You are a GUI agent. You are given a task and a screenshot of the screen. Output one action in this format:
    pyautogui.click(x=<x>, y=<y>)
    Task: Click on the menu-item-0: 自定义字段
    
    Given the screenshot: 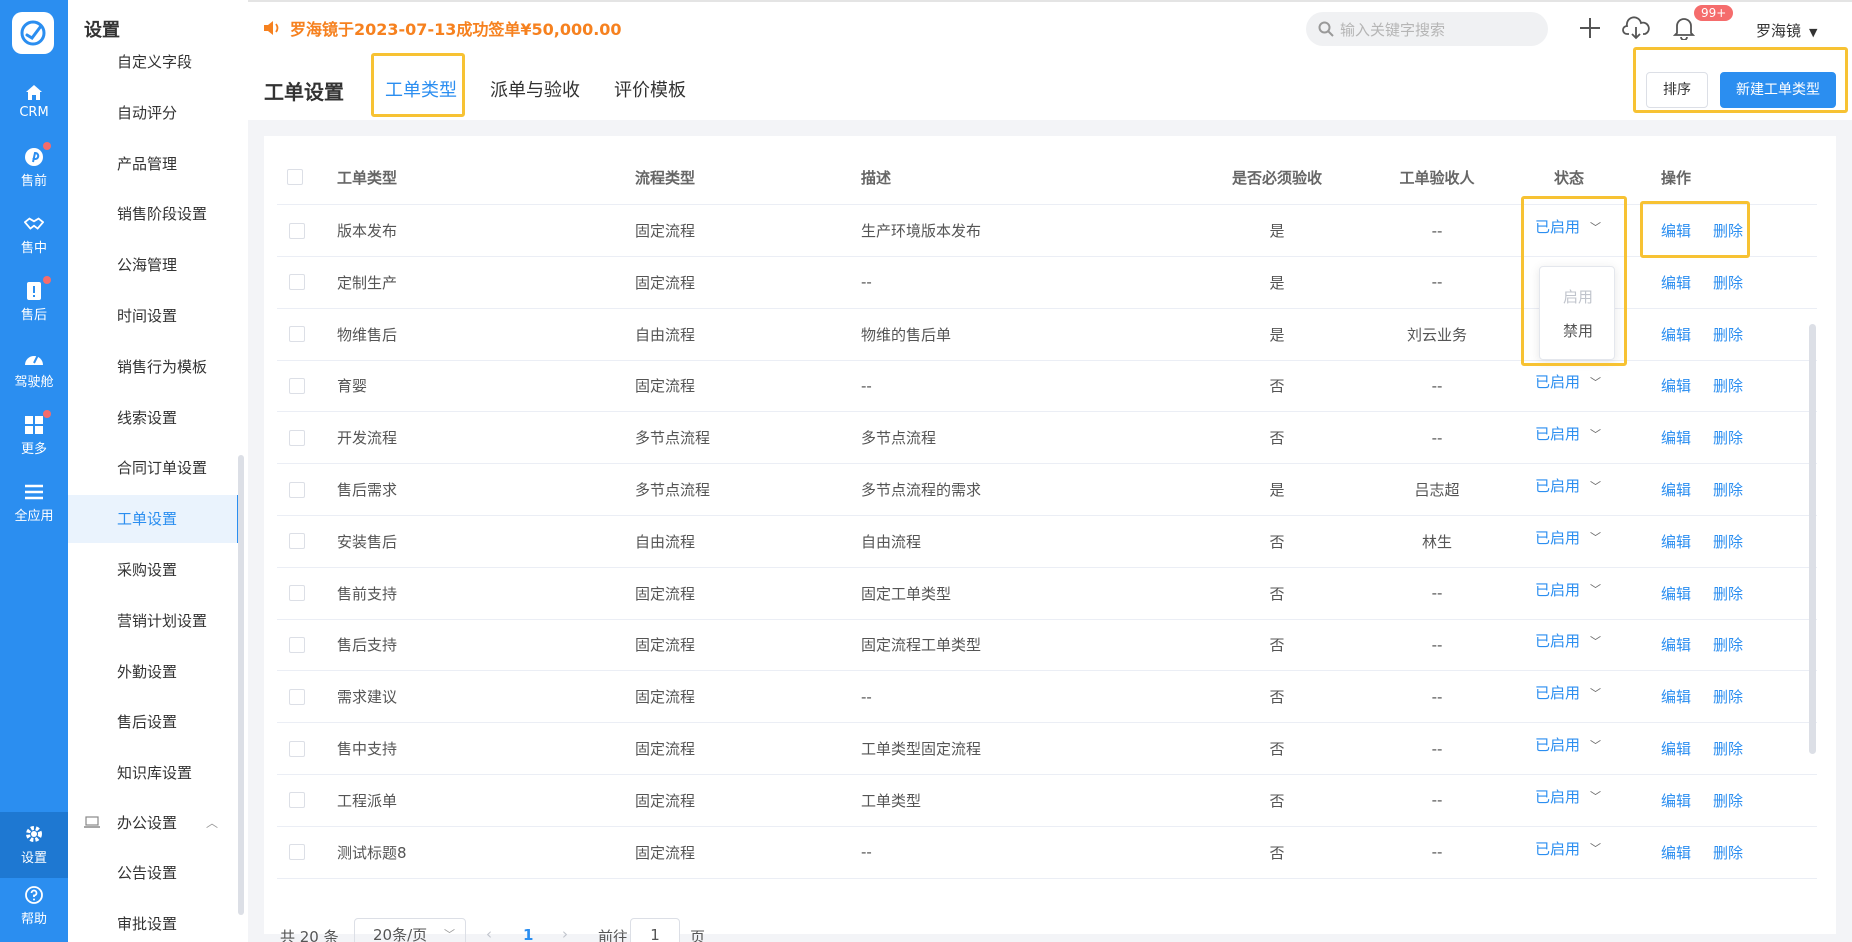 What is the action you would take?
    pyautogui.click(x=154, y=62)
    